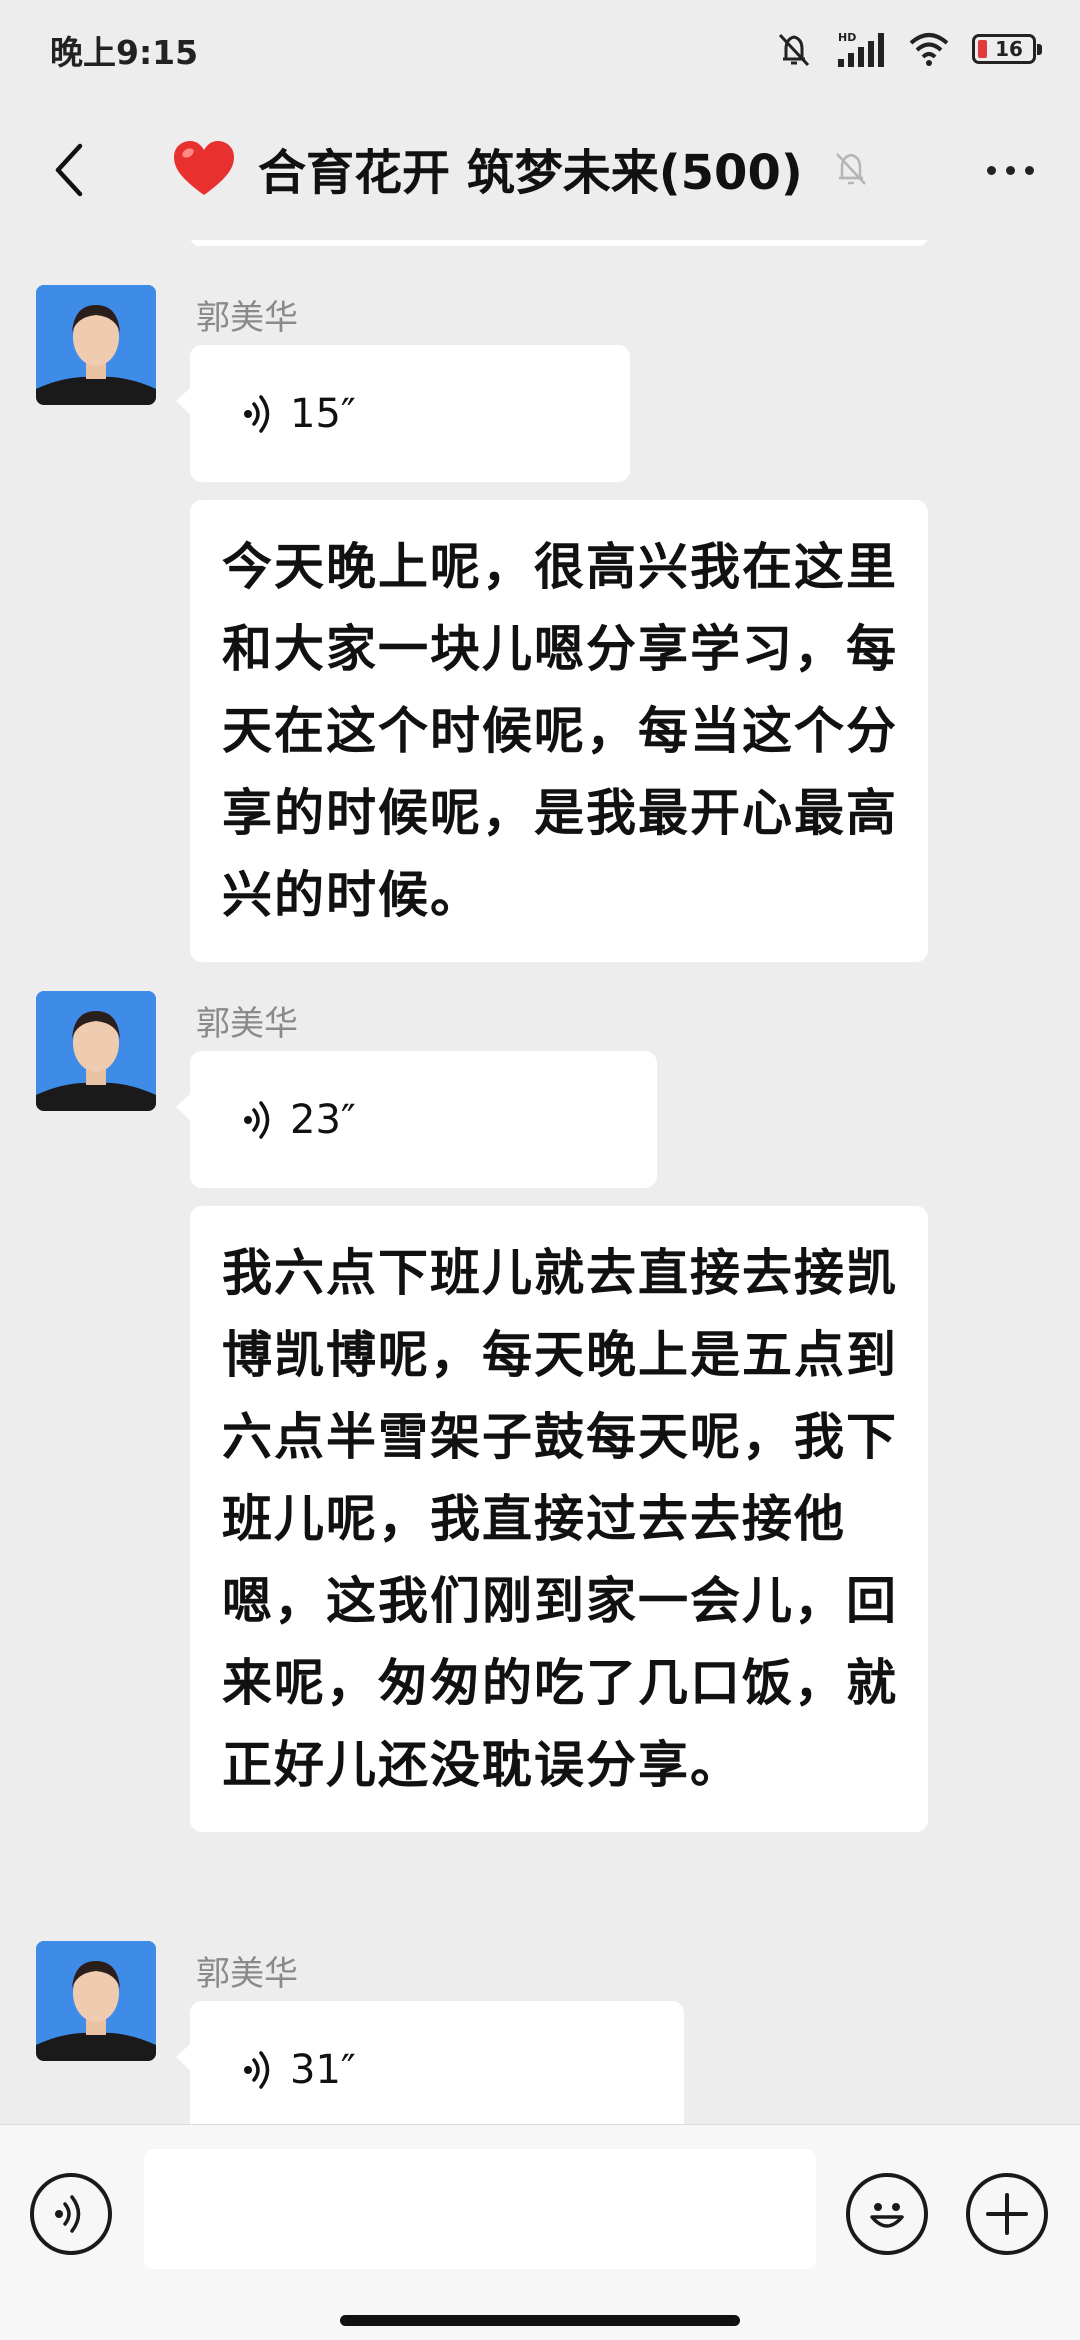 The height and width of the screenshot is (2340, 1080). Describe the element at coordinates (929, 49) in the screenshot. I see `wifi-icon` at that location.